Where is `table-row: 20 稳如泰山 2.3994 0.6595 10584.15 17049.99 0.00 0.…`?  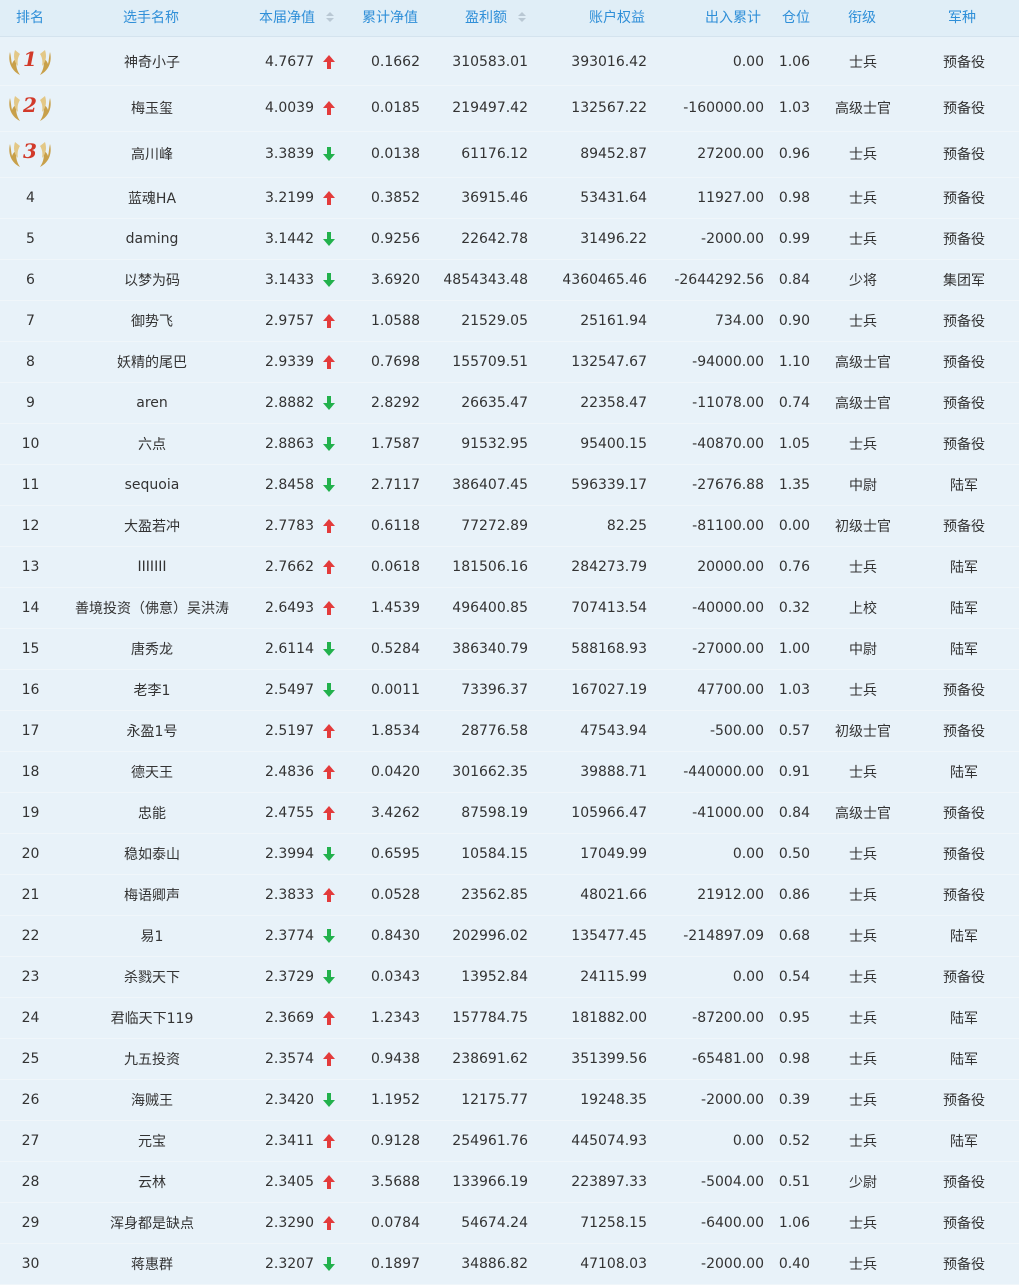
table-row: 20 稳如泰山 2.3994 0.6595 10584.15 17049.99 0.00 0.… is located at coordinates (509, 854).